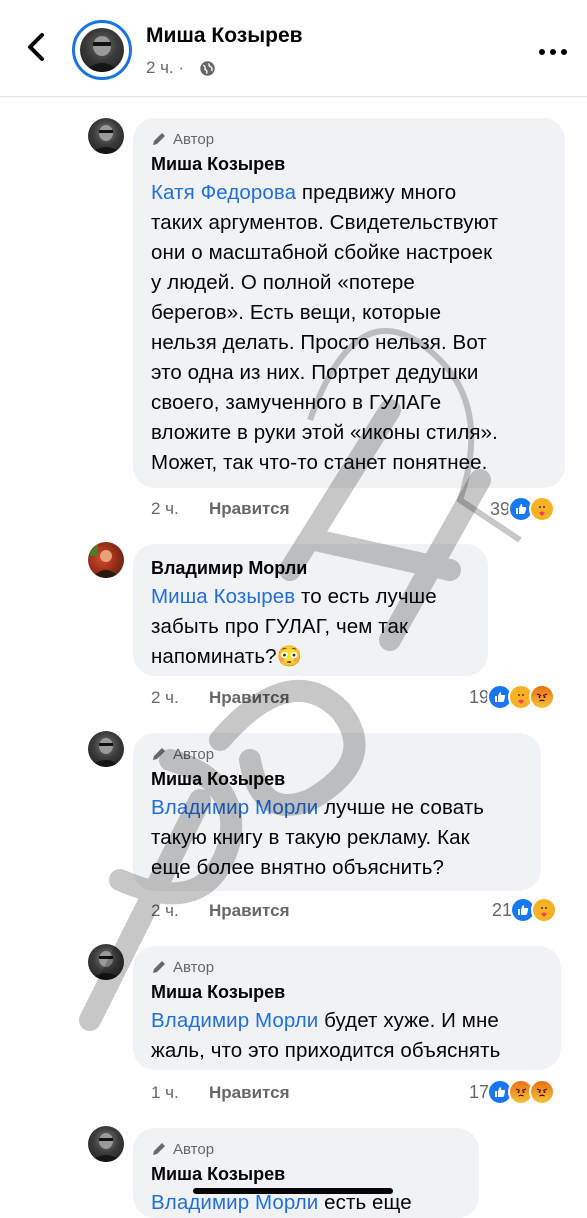 The height and width of the screenshot is (1218, 587). I want to click on globe-icon, so click(207, 68).